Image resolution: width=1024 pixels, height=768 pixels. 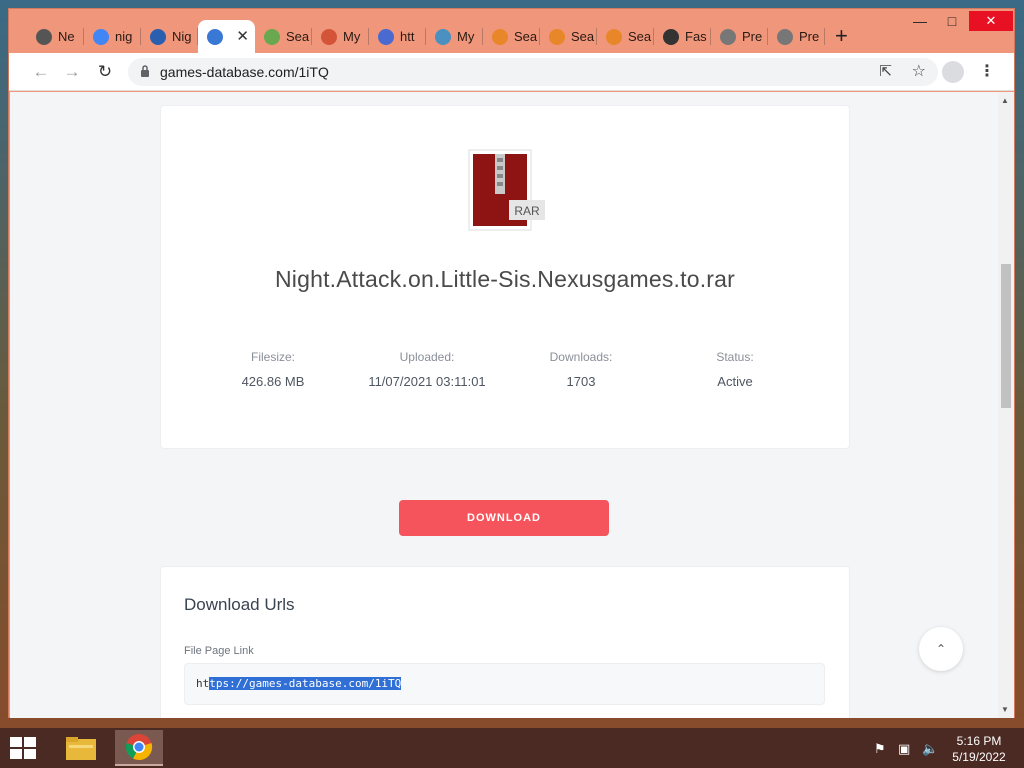 I want to click on chrome-icon, so click(x=139, y=747).